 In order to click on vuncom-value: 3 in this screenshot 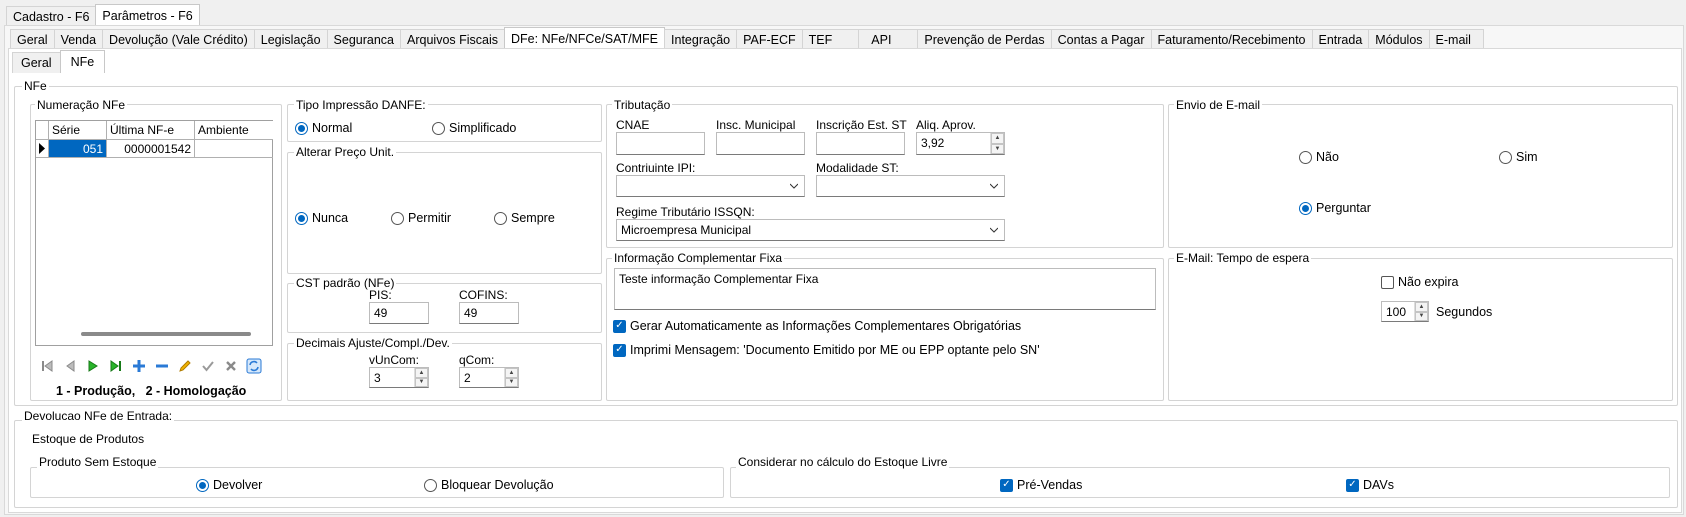, I will do `click(377, 378)`.